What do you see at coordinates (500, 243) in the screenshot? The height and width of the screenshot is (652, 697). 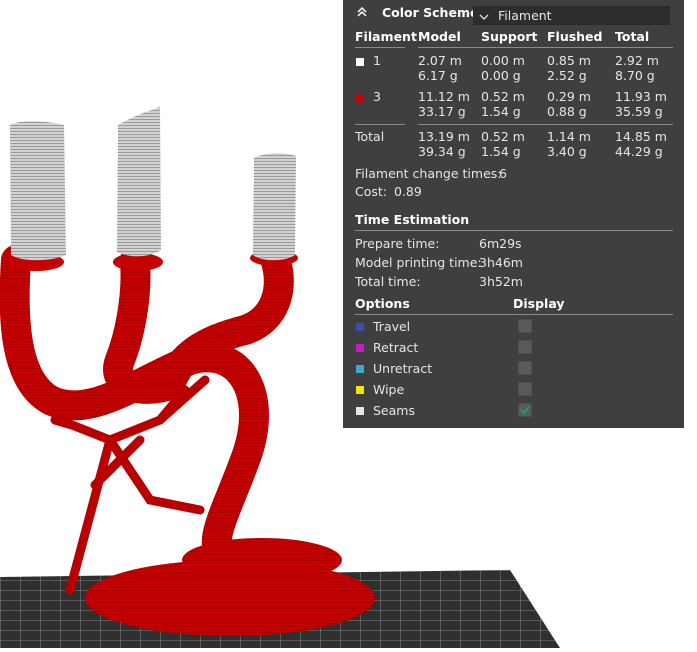 I see `prepare-time-value: 6m29s` at bounding box center [500, 243].